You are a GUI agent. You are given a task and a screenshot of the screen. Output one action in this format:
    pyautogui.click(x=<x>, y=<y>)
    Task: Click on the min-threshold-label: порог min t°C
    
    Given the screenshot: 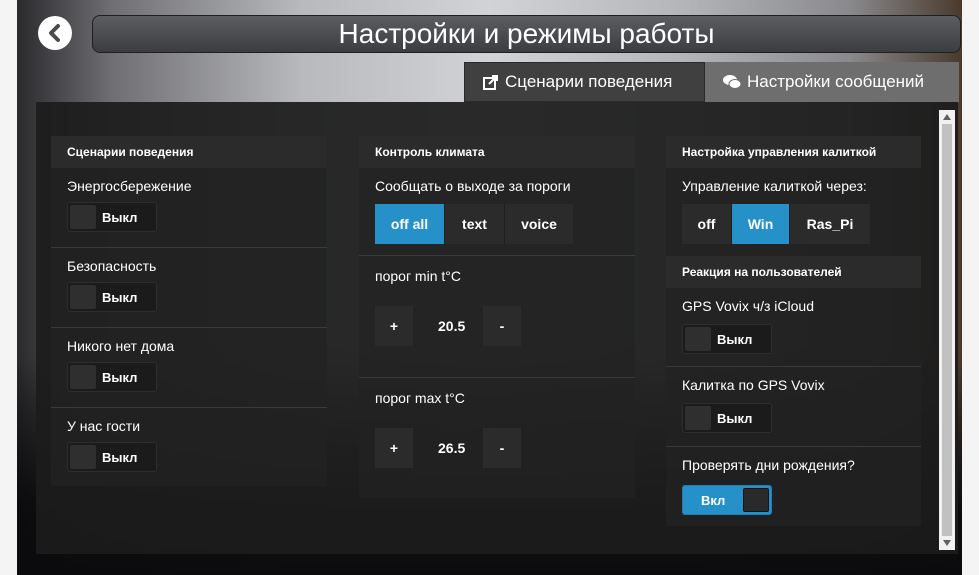 What is the action you would take?
    pyautogui.click(x=418, y=276)
    